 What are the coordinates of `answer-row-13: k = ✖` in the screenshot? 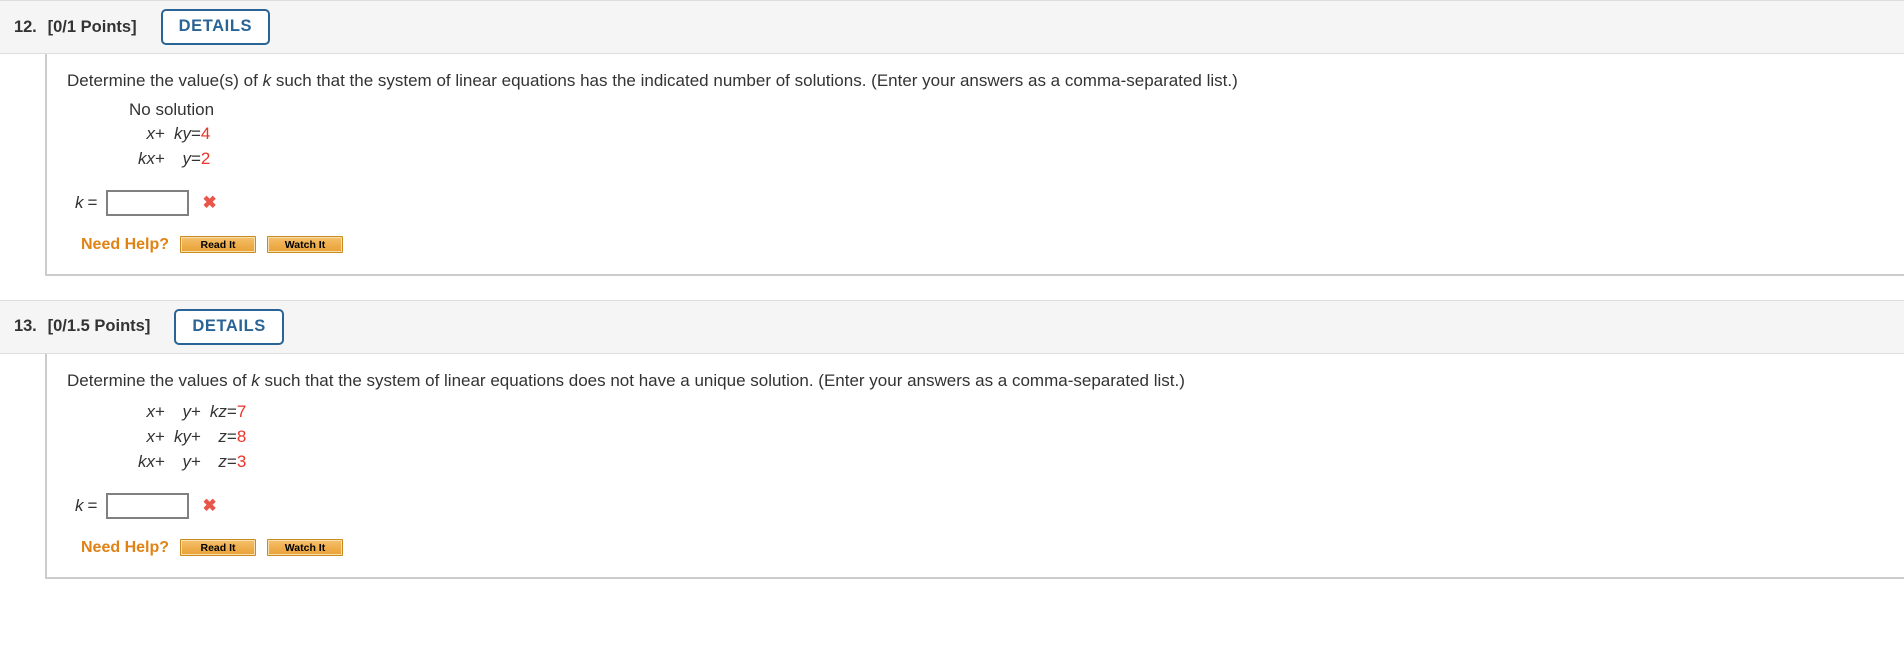 It's located at (989, 505).